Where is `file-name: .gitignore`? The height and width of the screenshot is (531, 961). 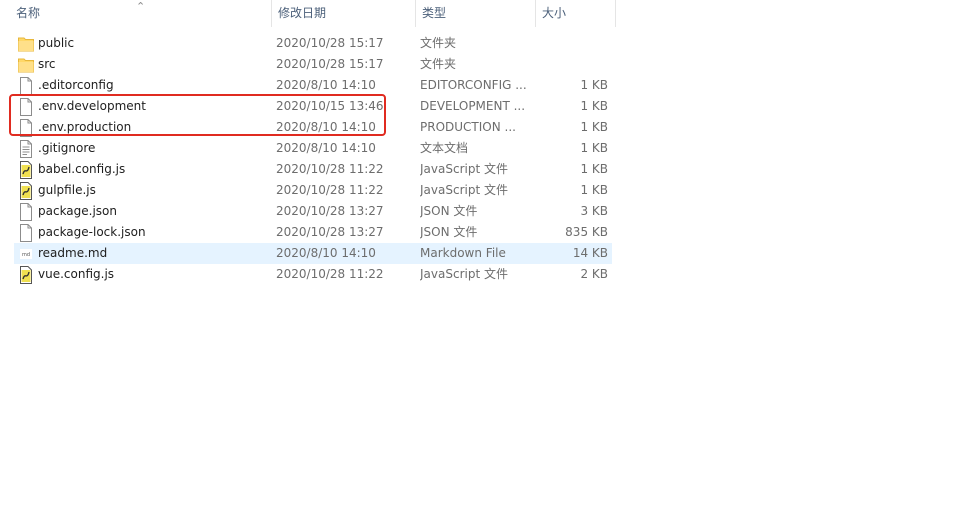
file-name: .gitignore is located at coordinates (67, 148).